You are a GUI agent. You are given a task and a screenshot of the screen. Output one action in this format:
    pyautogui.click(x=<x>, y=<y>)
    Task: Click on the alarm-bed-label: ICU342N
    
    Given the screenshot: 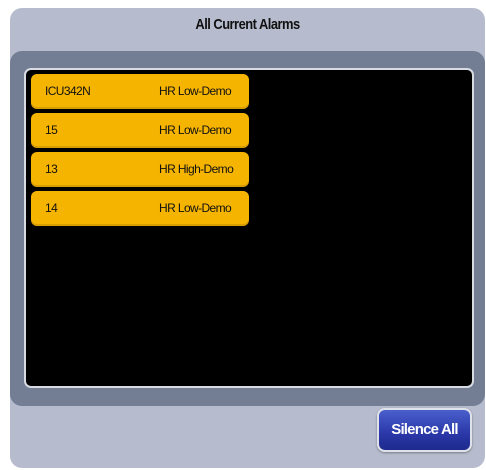 What is the action you would take?
    pyautogui.click(x=68, y=91)
    